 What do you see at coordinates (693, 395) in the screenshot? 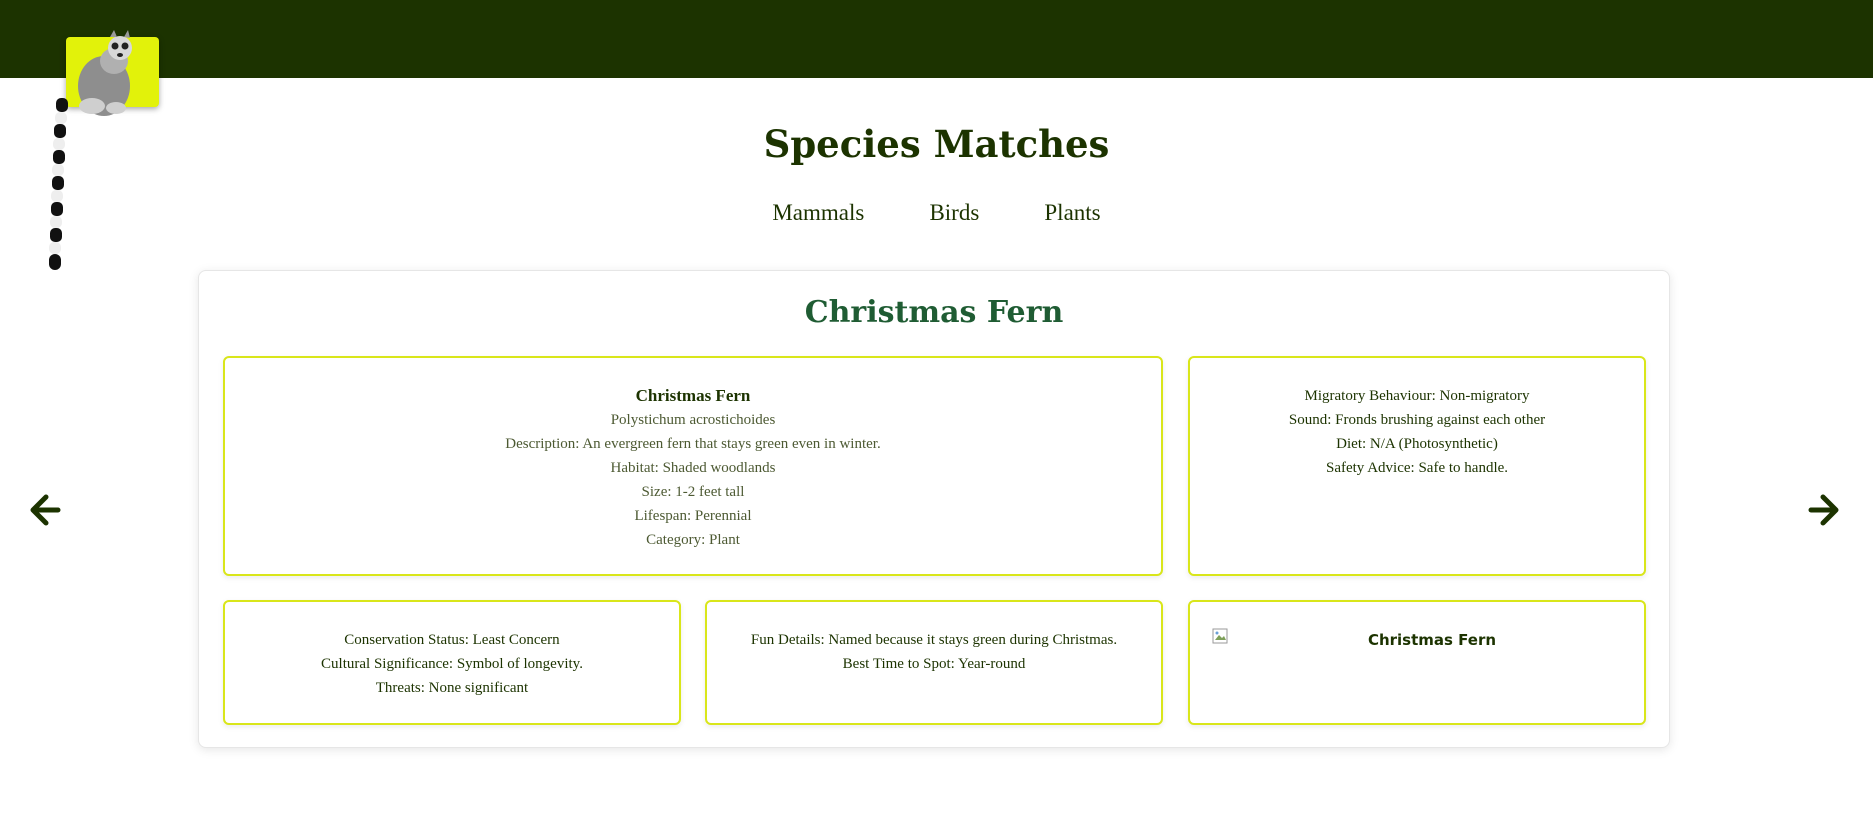
I see `species-name: Christmas Fern` at bounding box center [693, 395].